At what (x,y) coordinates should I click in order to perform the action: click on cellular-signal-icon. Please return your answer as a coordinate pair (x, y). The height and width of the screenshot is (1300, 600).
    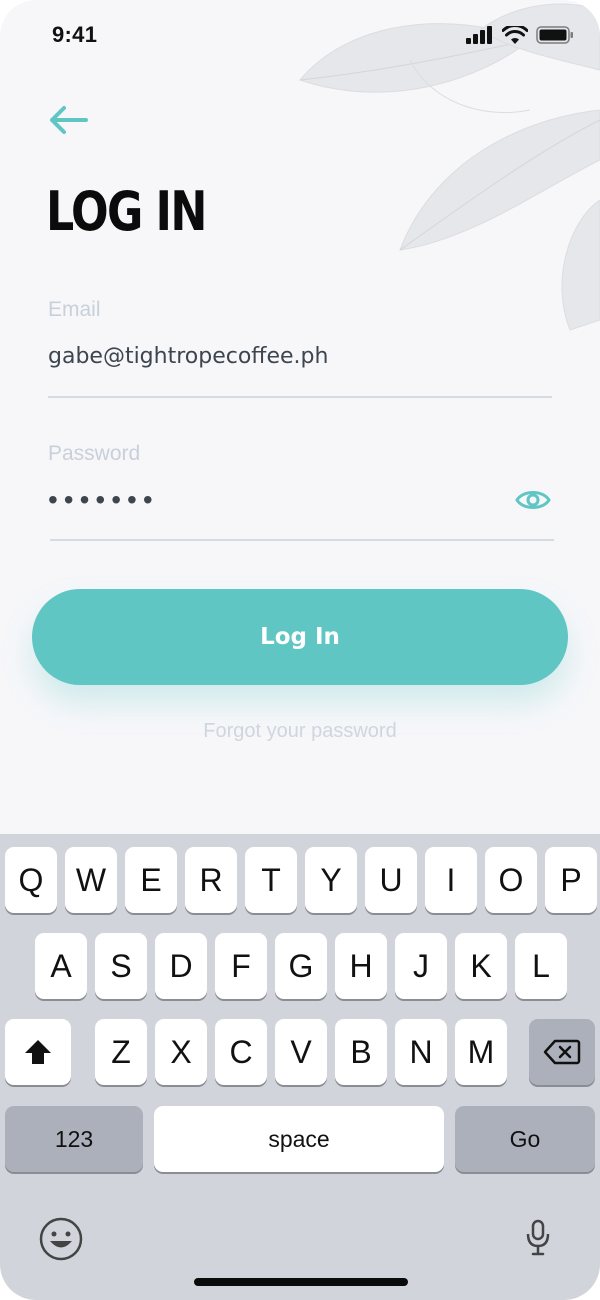
    Looking at the image, I should click on (479, 35).